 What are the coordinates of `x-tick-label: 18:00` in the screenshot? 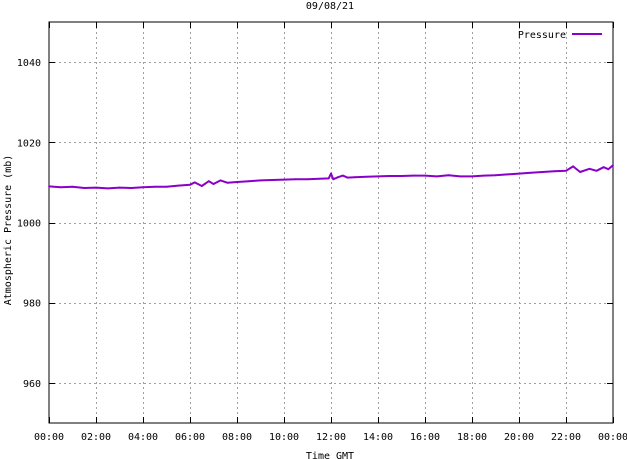 It's located at (472, 437).